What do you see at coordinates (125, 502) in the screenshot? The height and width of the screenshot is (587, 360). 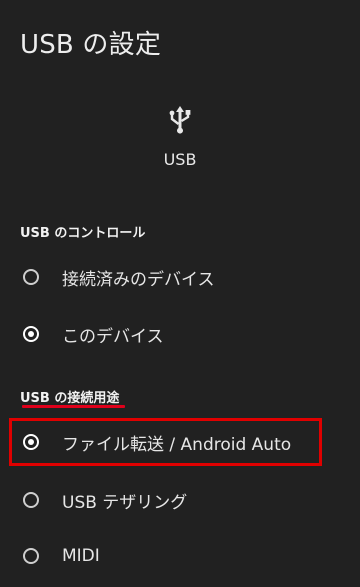 I see `option-label: USB テザリング` at bounding box center [125, 502].